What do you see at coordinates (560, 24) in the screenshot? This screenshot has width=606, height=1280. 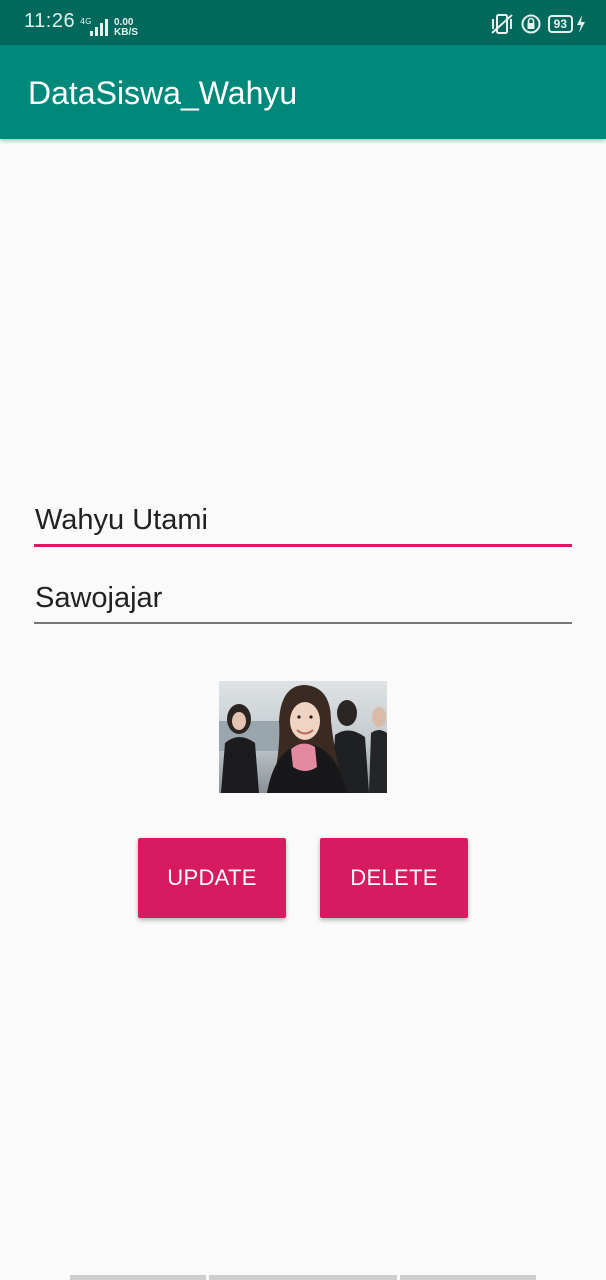 I see `battery-level: 93` at bounding box center [560, 24].